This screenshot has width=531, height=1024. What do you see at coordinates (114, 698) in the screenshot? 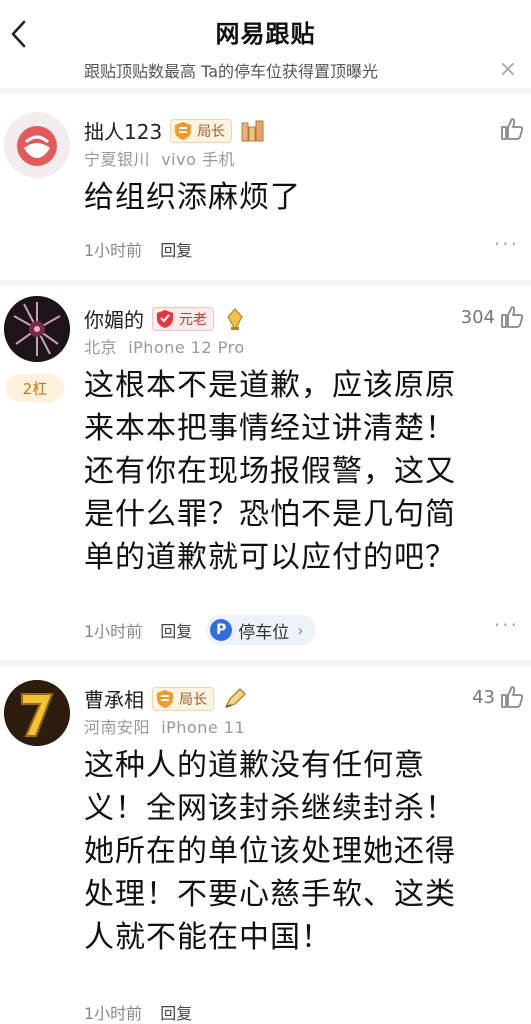
I see `username: 曹承相` at bounding box center [114, 698].